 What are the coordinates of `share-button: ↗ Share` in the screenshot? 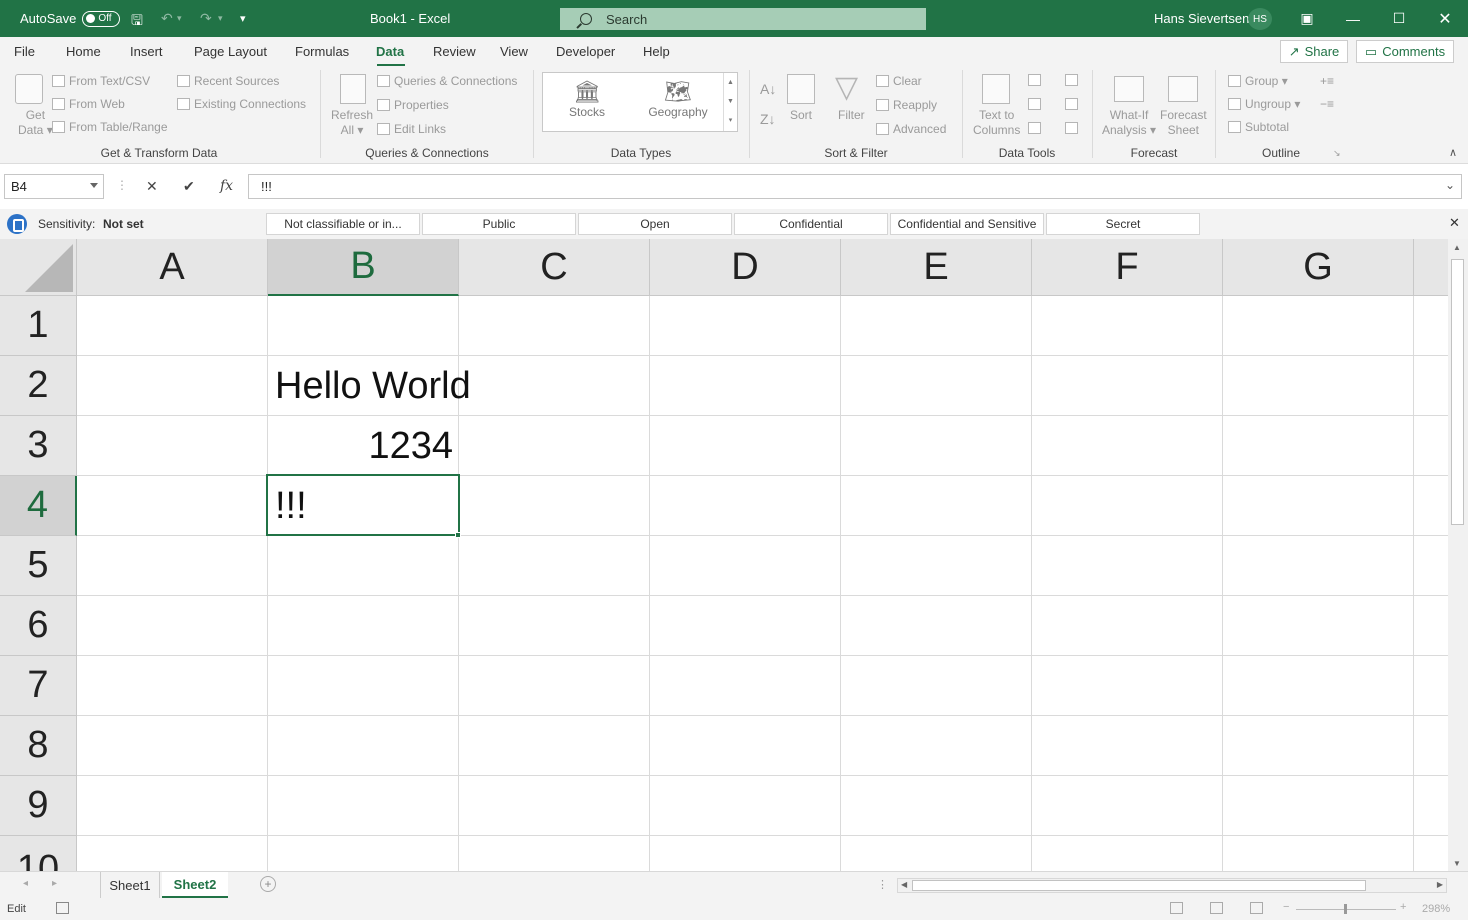 It's located at (1314, 51).